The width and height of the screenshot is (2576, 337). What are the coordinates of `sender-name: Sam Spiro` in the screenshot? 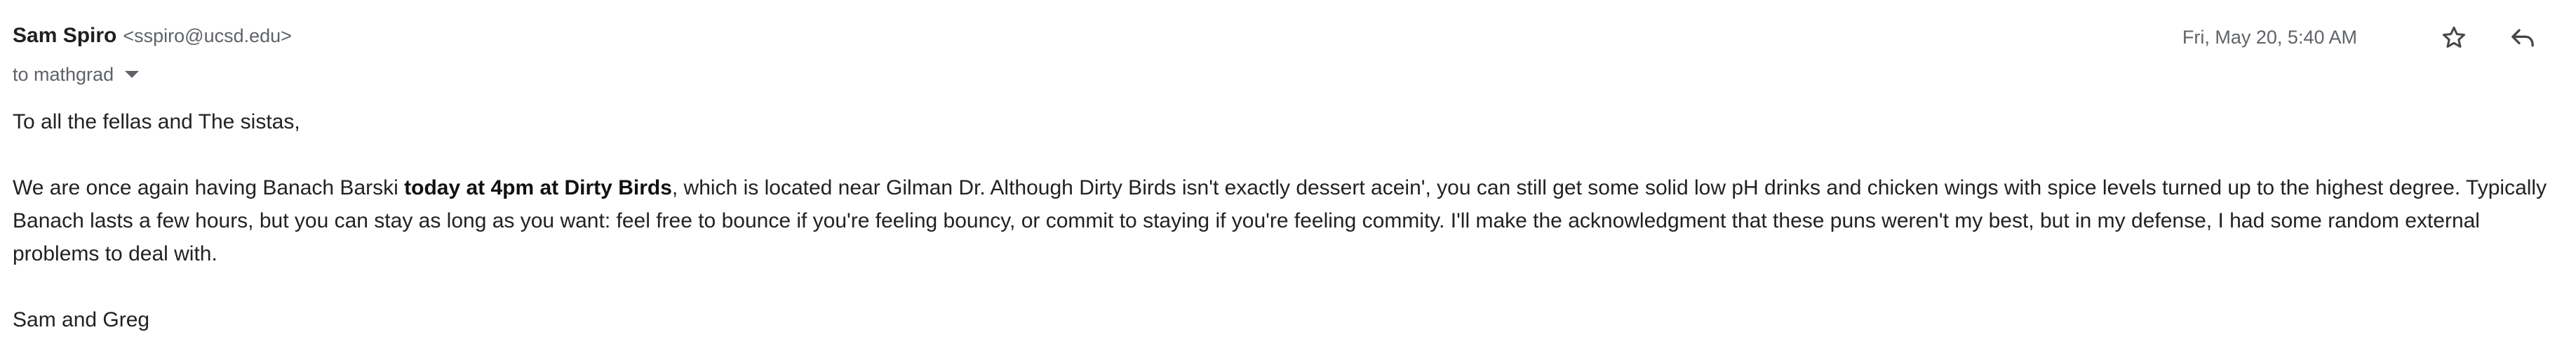 It's located at (64, 36).